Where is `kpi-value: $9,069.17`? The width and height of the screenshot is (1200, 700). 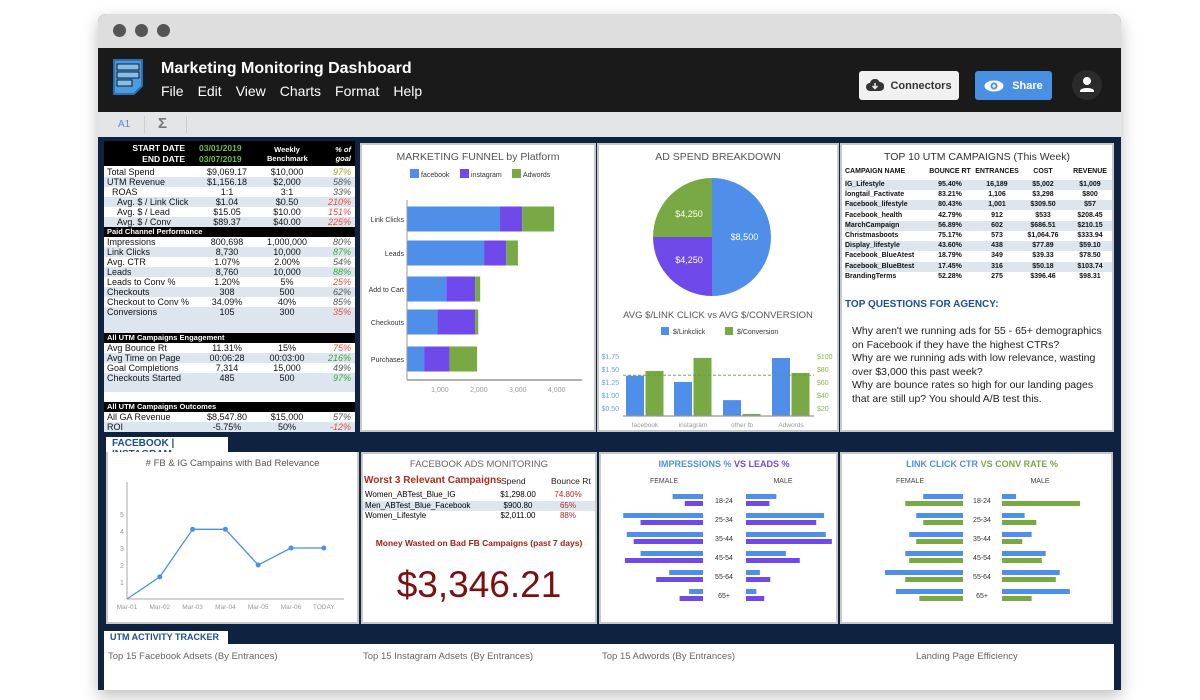 kpi-value: $9,069.17 is located at coordinates (227, 172).